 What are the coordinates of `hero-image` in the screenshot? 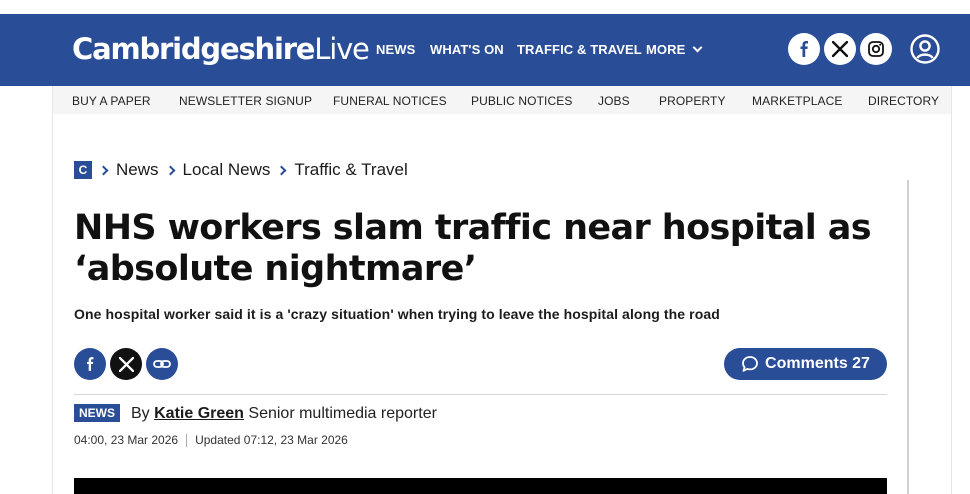 It's located at (480, 486).